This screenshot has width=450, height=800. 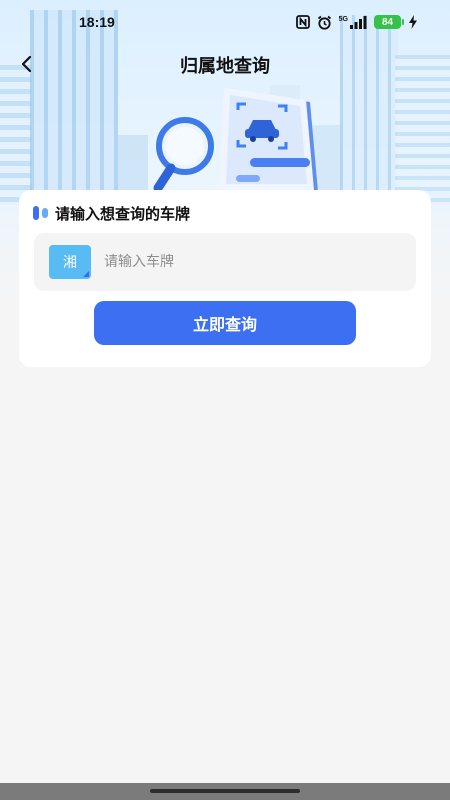 I want to click on card-title: 请输入想查询的车牌, so click(x=123, y=213).